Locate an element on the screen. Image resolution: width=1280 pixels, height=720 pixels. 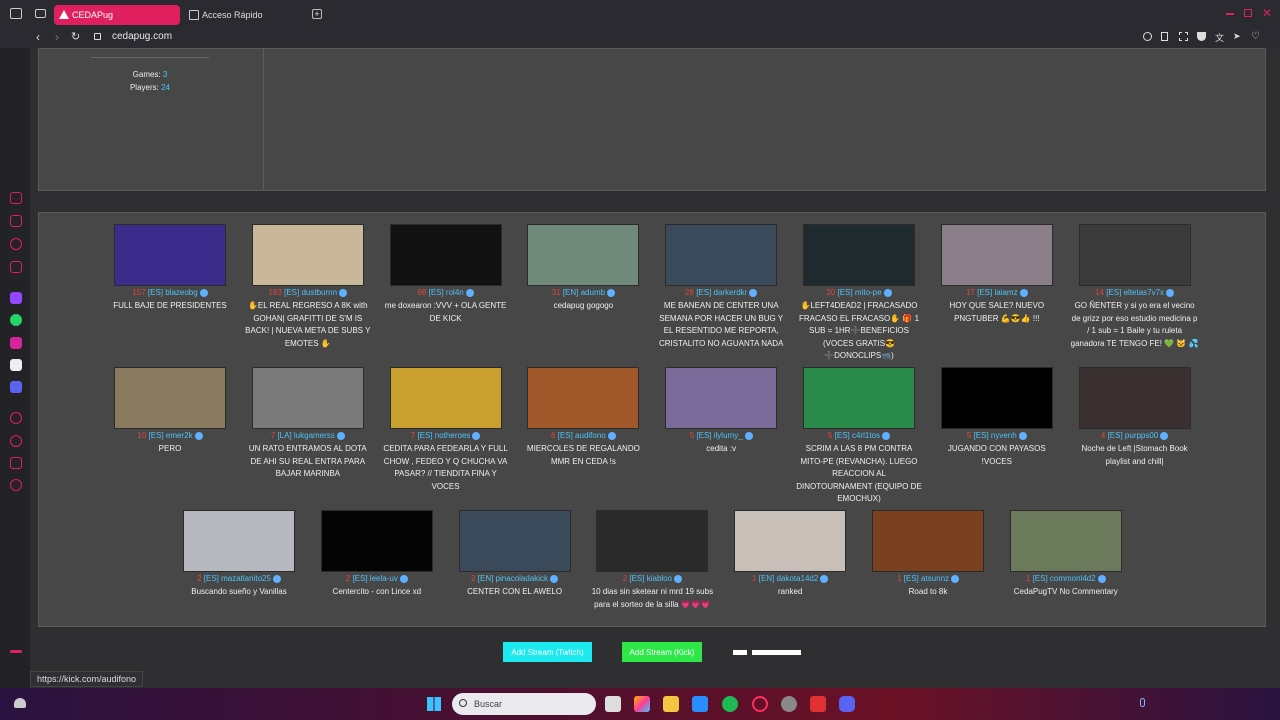
stream-meta: 183 [ES] dustburnn is located at coordinates (308, 292).